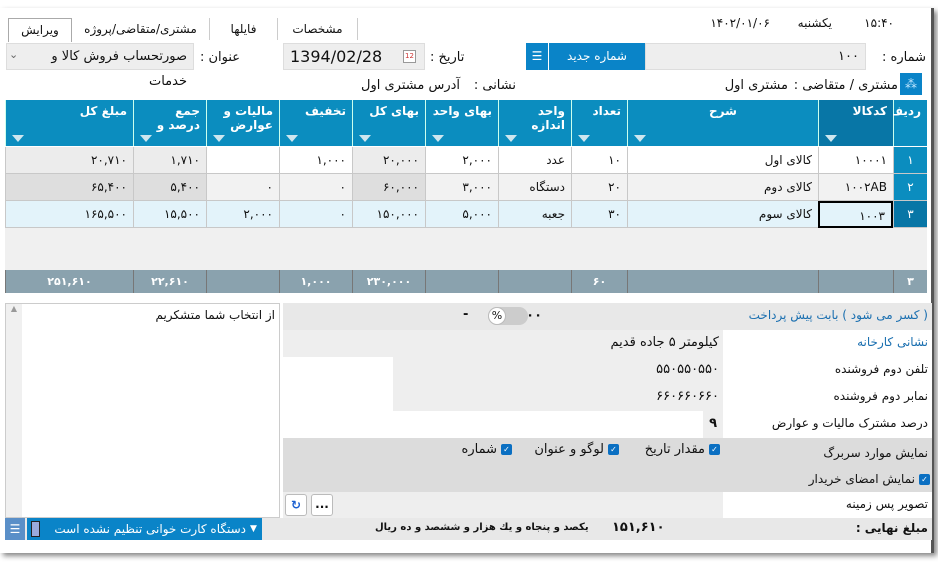 This screenshot has width=938, height=573. What do you see at coordinates (296, 505) in the screenshot?
I see `reset-icon: ↻` at bounding box center [296, 505].